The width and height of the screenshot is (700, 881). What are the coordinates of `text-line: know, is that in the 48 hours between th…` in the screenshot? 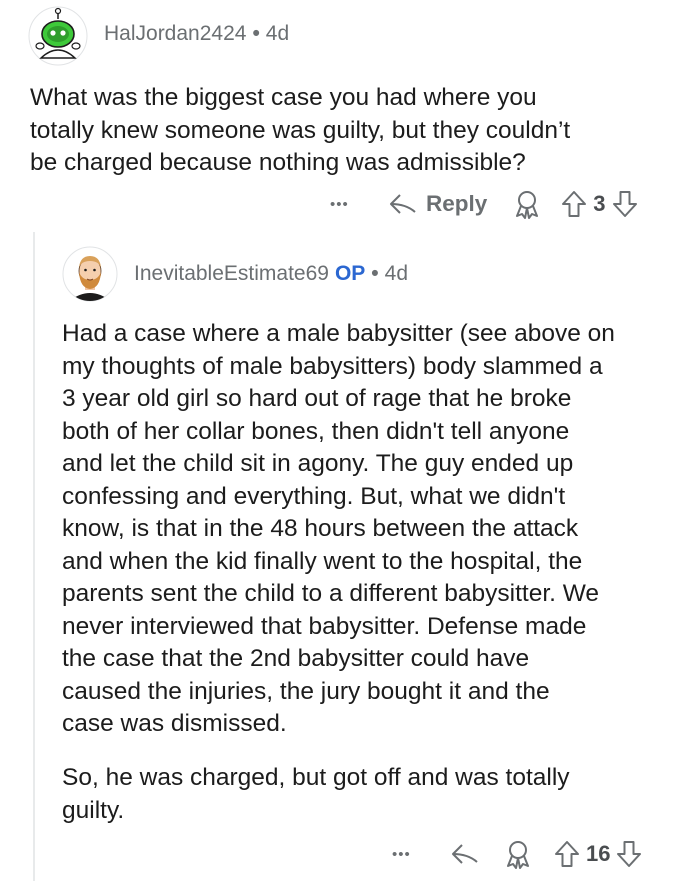 It's located at (320, 528).